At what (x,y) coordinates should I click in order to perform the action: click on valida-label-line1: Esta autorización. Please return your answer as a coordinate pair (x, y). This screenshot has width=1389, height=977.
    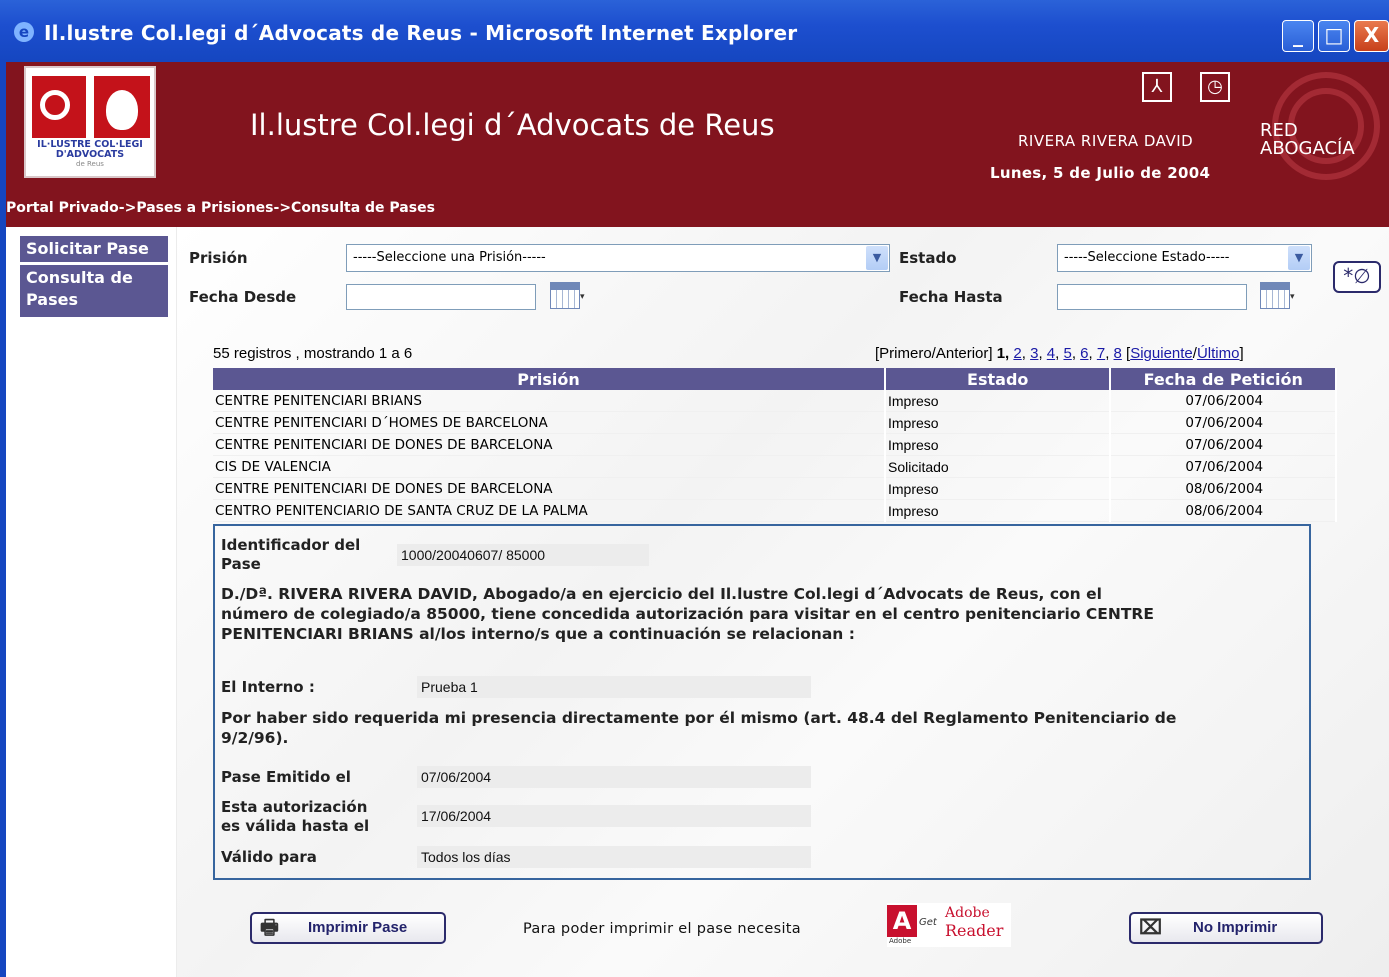
    Looking at the image, I should click on (294, 807).